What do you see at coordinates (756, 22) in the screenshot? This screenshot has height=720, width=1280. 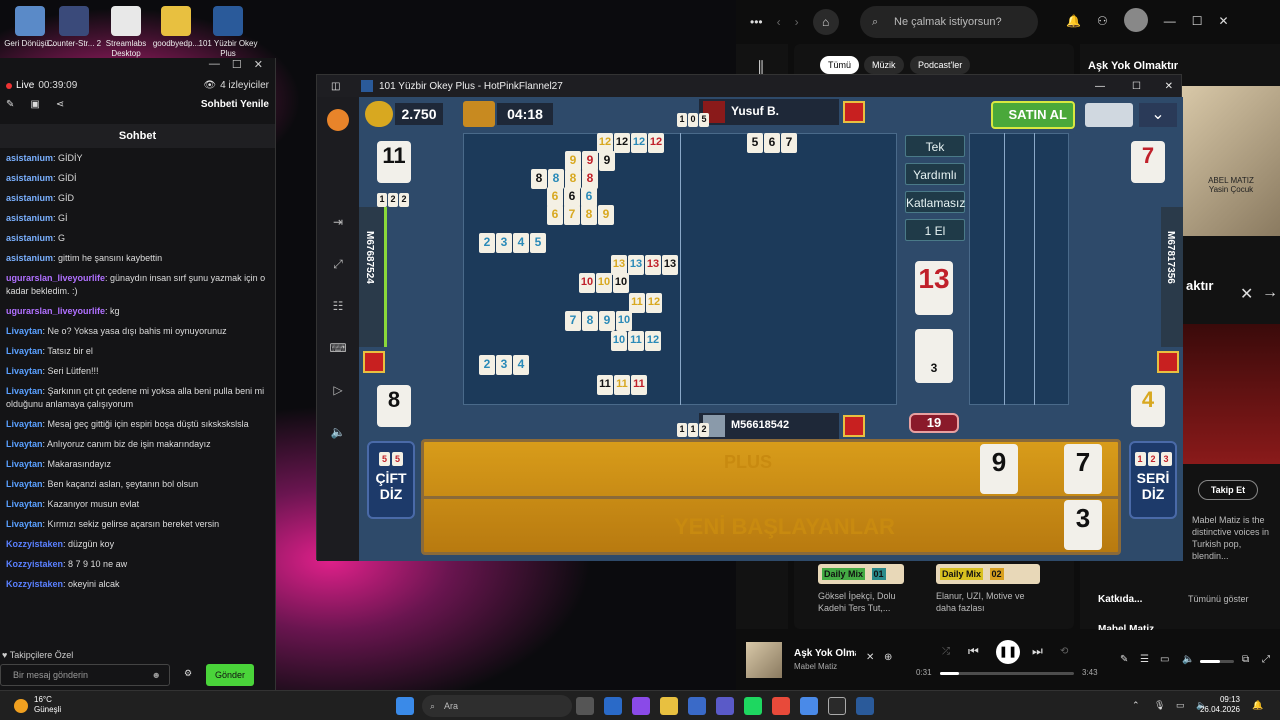 I see `more-icon: •••` at bounding box center [756, 22].